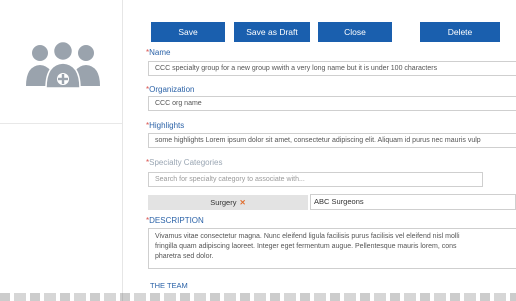 The image size is (516, 301). I want to click on highlights-label: *Highlights, so click(165, 125).